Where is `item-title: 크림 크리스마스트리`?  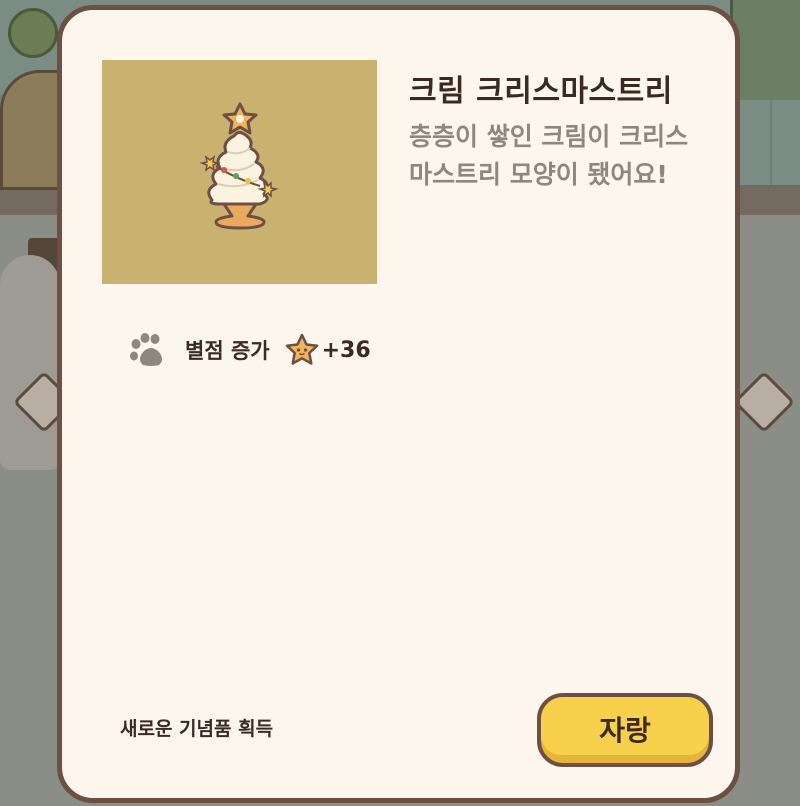
item-title: 크림 크리스마스트리 is located at coordinates (541, 91).